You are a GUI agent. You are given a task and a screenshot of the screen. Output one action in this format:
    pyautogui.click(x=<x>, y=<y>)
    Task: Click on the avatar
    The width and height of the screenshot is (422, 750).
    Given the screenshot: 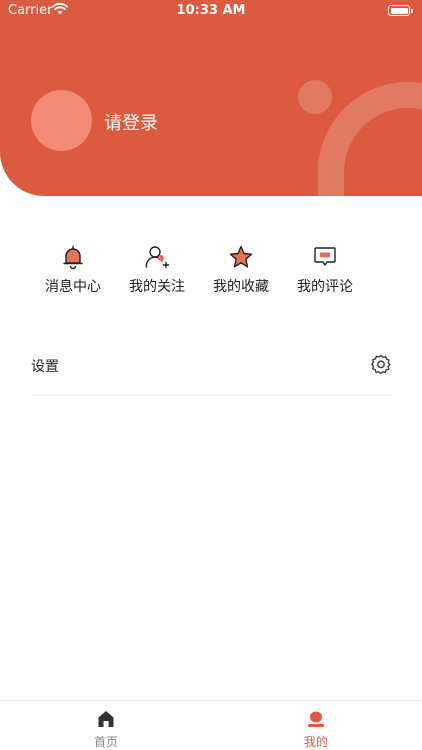 What is the action you would take?
    pyautogui.click(x=61, y=120)
    